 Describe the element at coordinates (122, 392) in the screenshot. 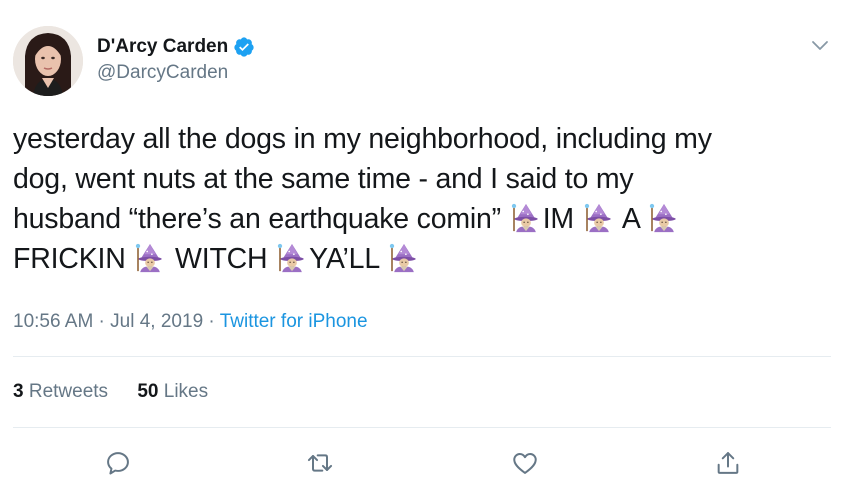

I see `tweet-stats: 3 Retweets 50 Likes` at that location.